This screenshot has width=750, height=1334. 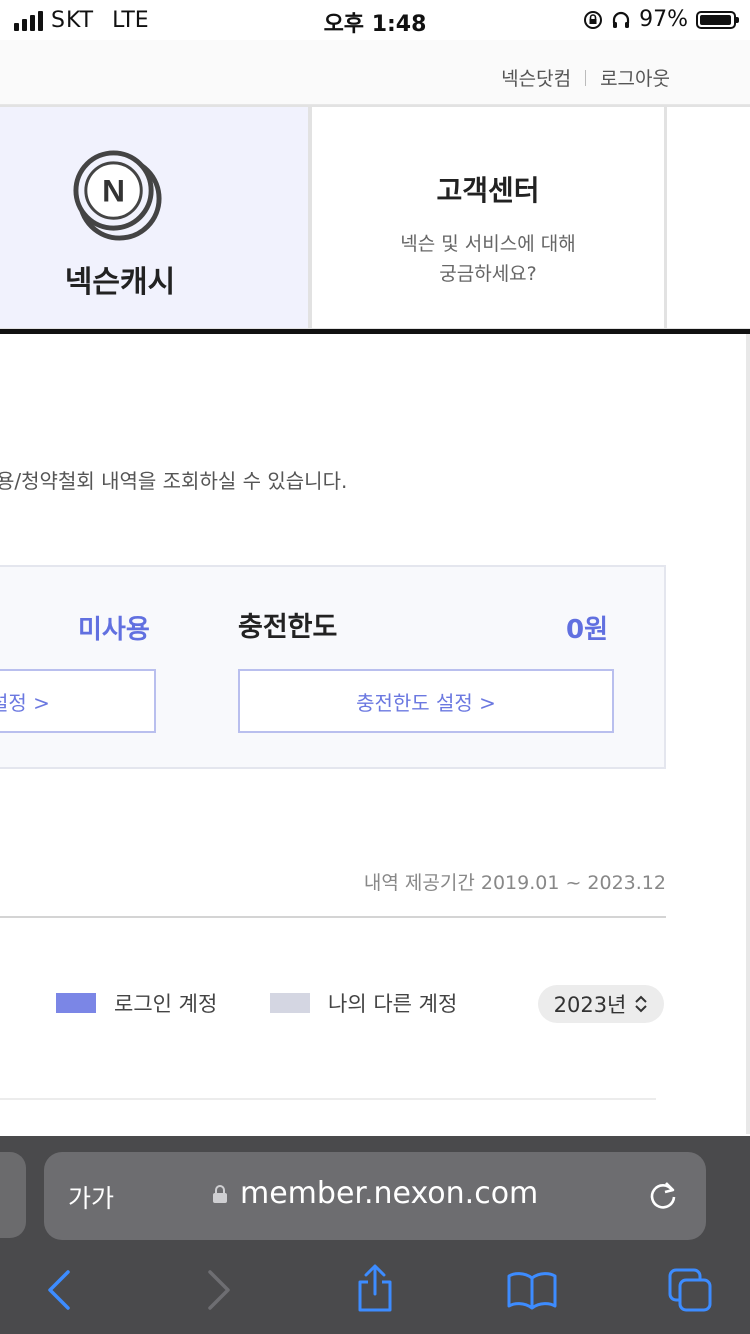 I want to click on unused-status: 미사용, so click(x=114, y=630).